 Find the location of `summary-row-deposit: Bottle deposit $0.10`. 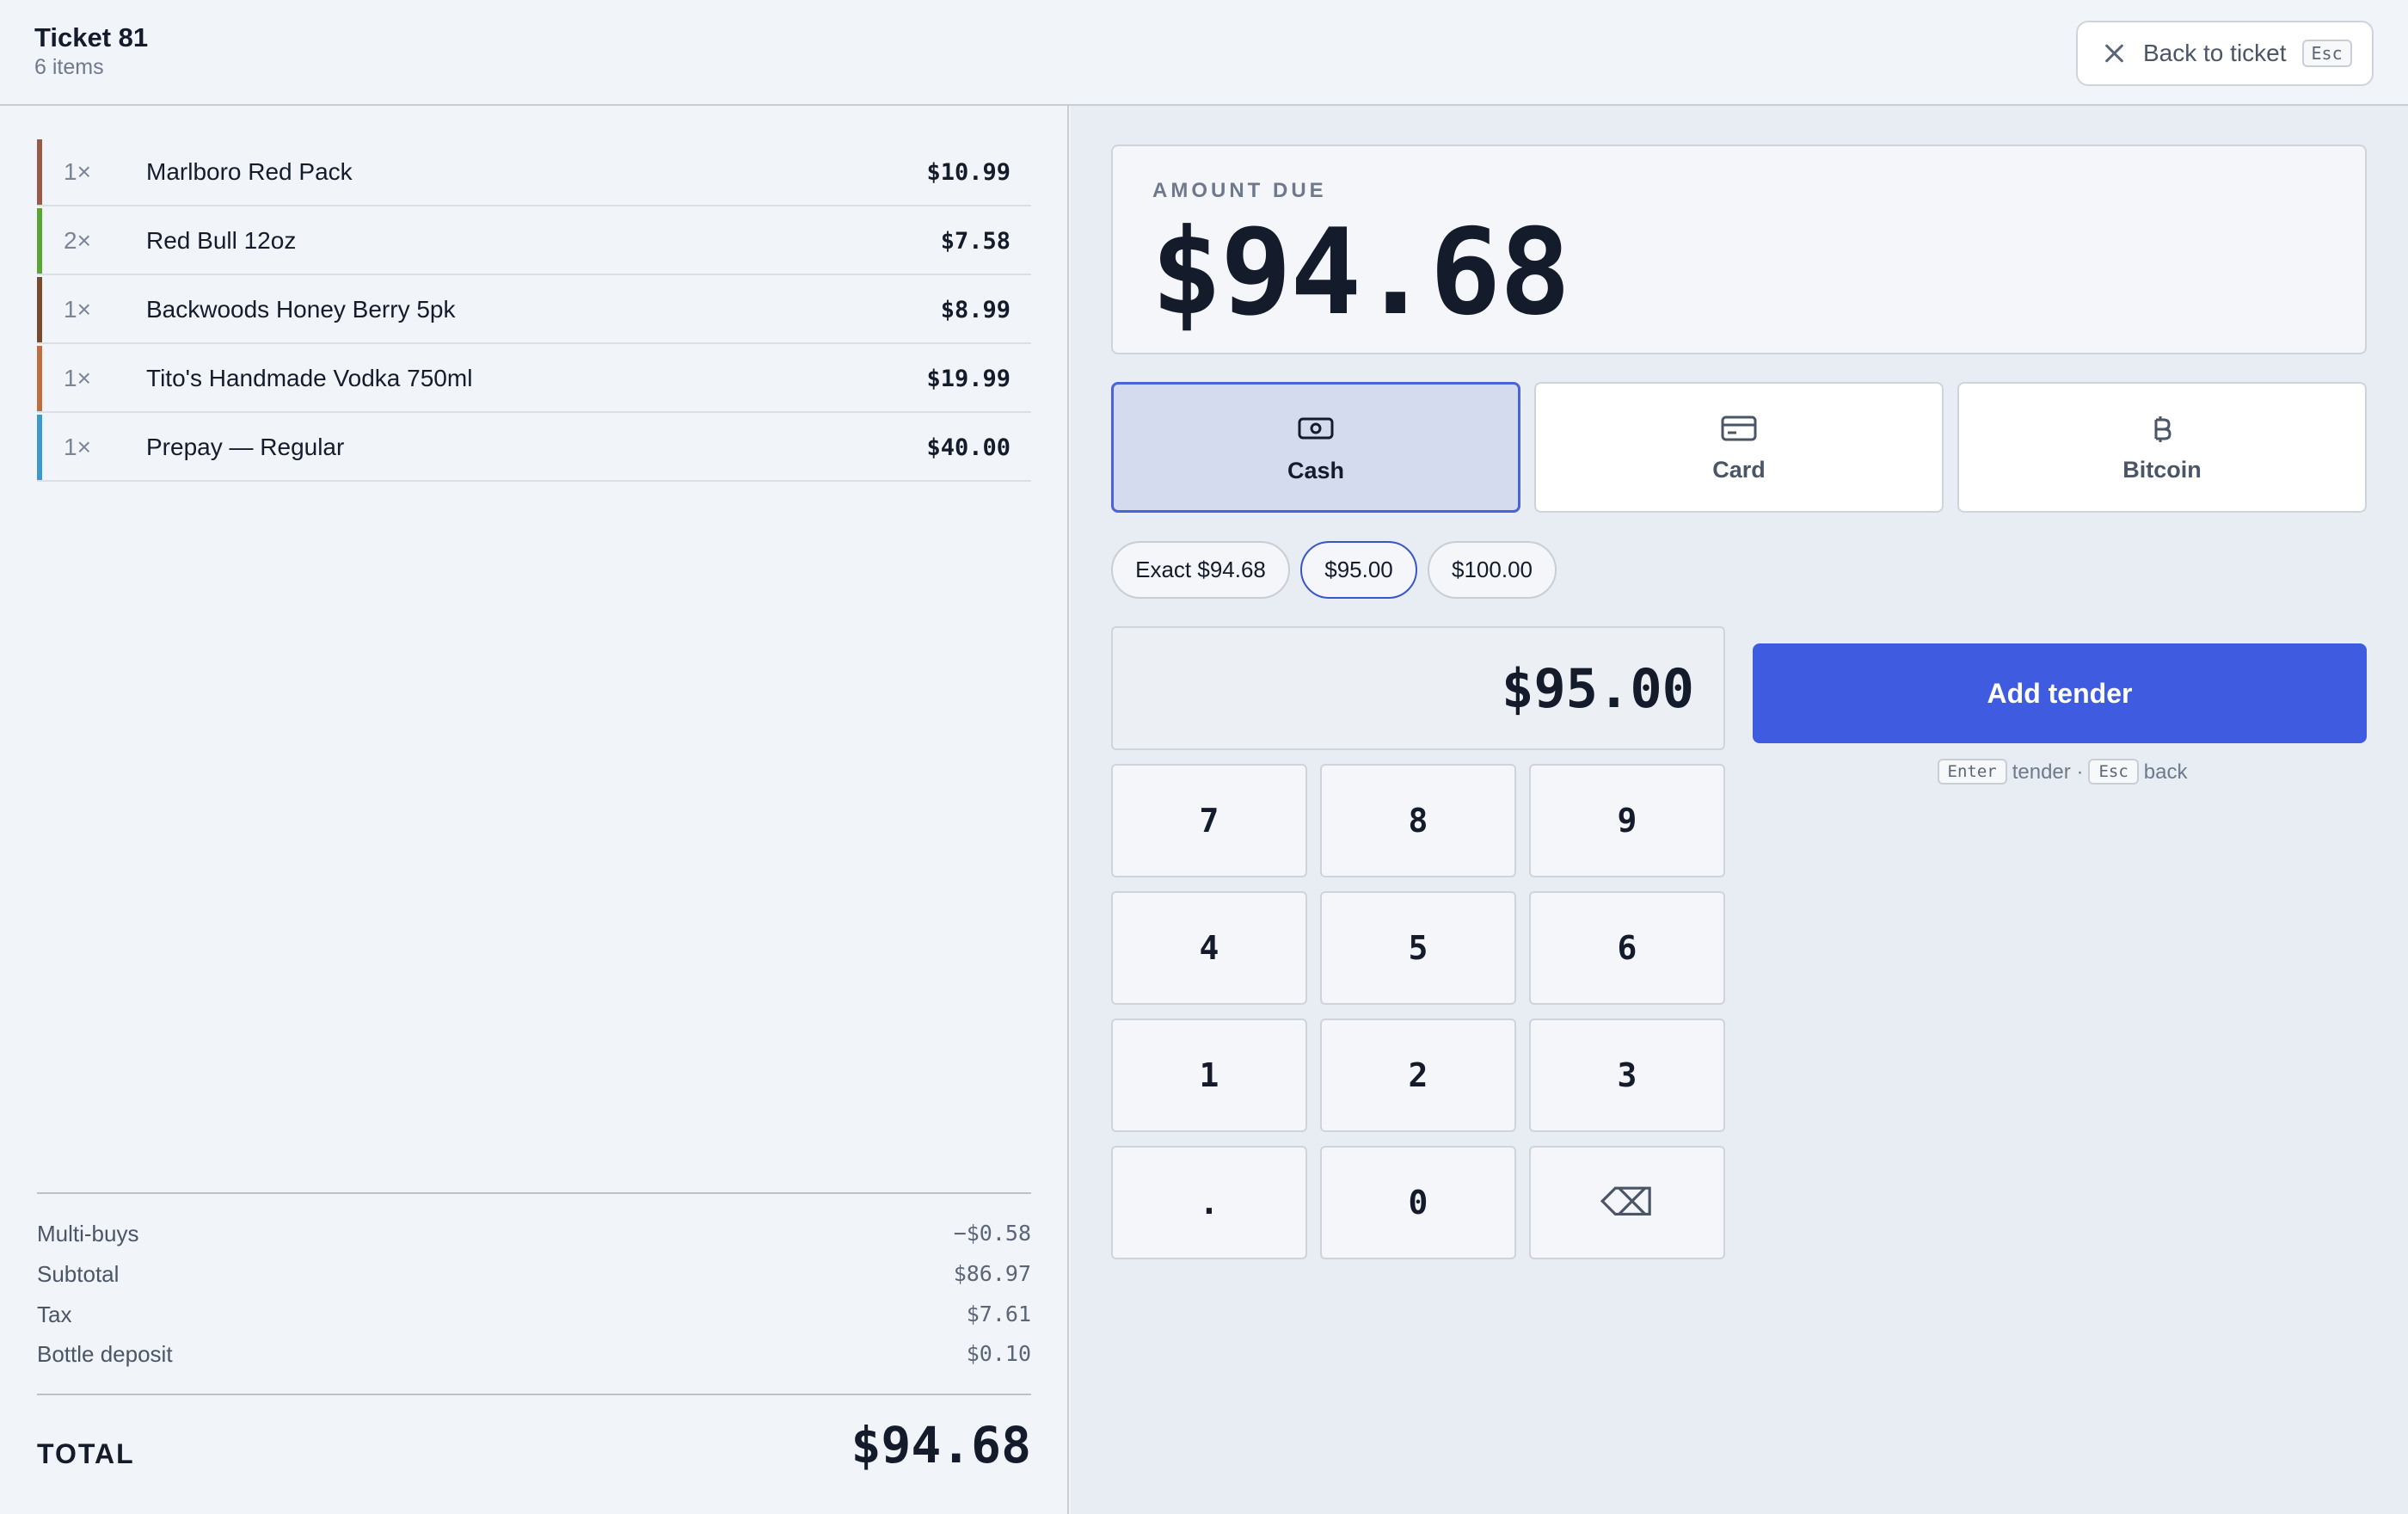

summary-row-deposit: Bottle deposit $0.10 is located at coordinates (534, 1358).